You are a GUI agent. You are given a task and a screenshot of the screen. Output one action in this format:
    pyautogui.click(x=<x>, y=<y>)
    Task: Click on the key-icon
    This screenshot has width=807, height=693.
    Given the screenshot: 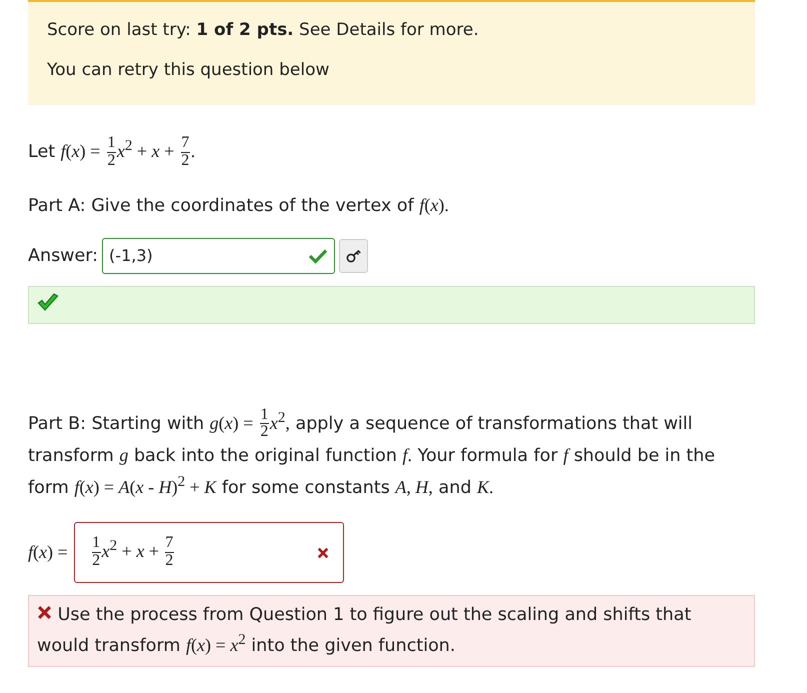 What is the action you would take?
    pyautogui.click(x=354, y=255)
    